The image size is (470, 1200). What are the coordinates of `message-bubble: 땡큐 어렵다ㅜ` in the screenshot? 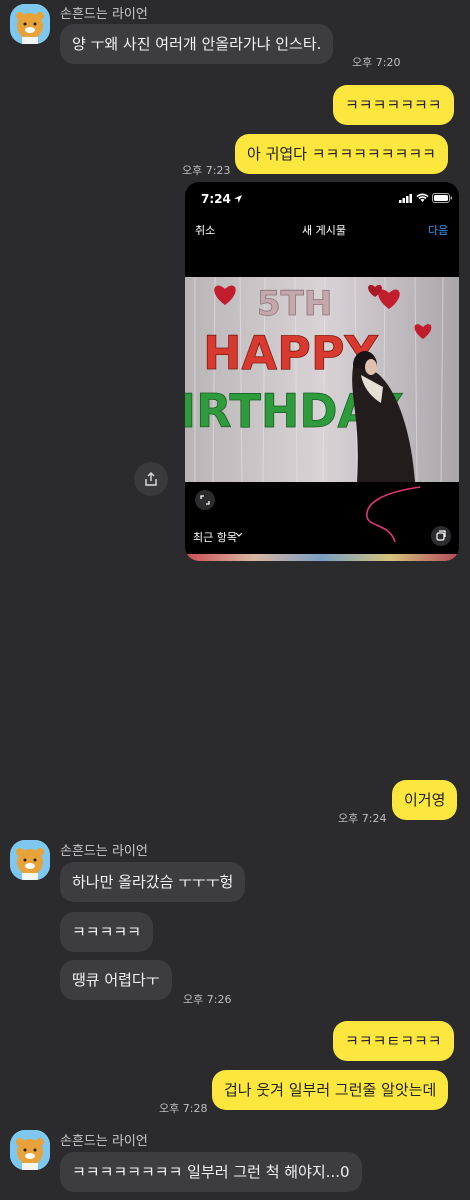 It's located at (116, 980).